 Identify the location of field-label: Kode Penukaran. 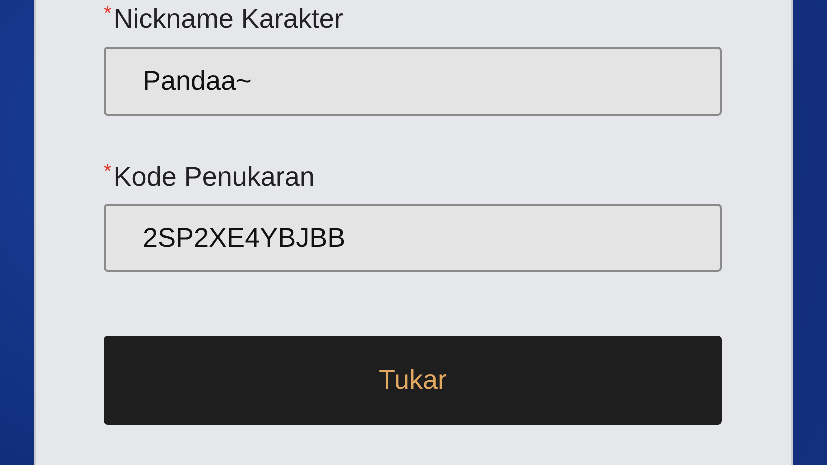
(214, 177).